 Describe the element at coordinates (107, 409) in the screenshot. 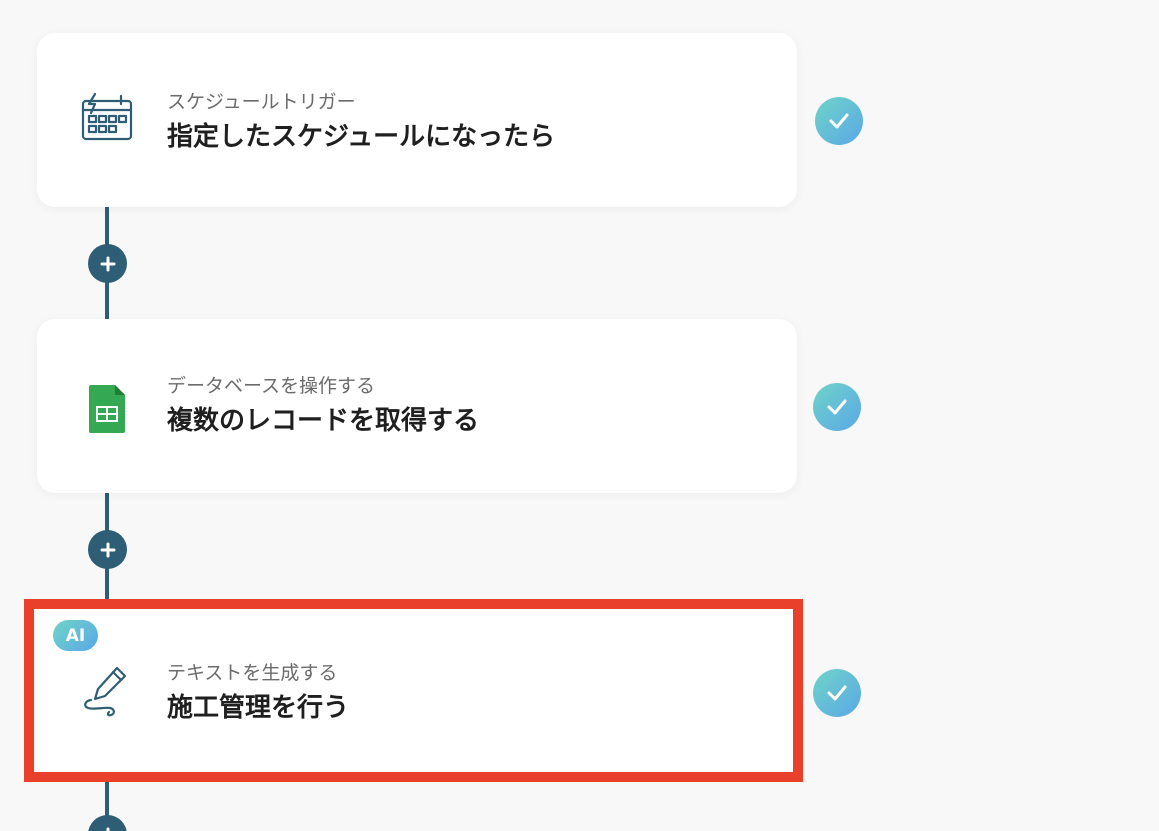

I see `google-sheets-icon` at that location.